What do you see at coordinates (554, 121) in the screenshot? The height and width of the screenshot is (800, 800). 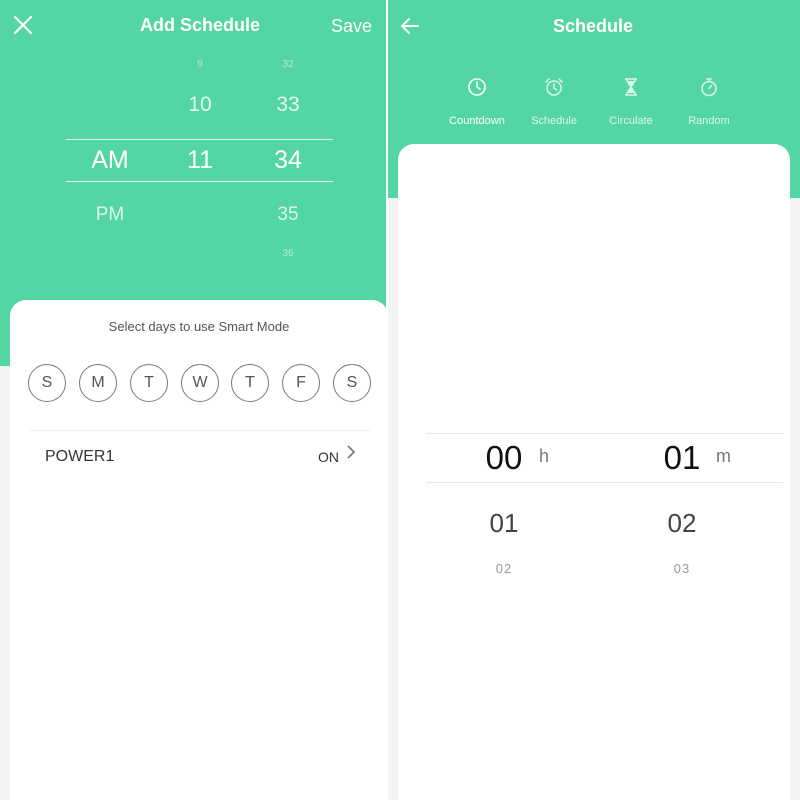 I see `tab-label: Schedule` at bounding box center [554, 121].